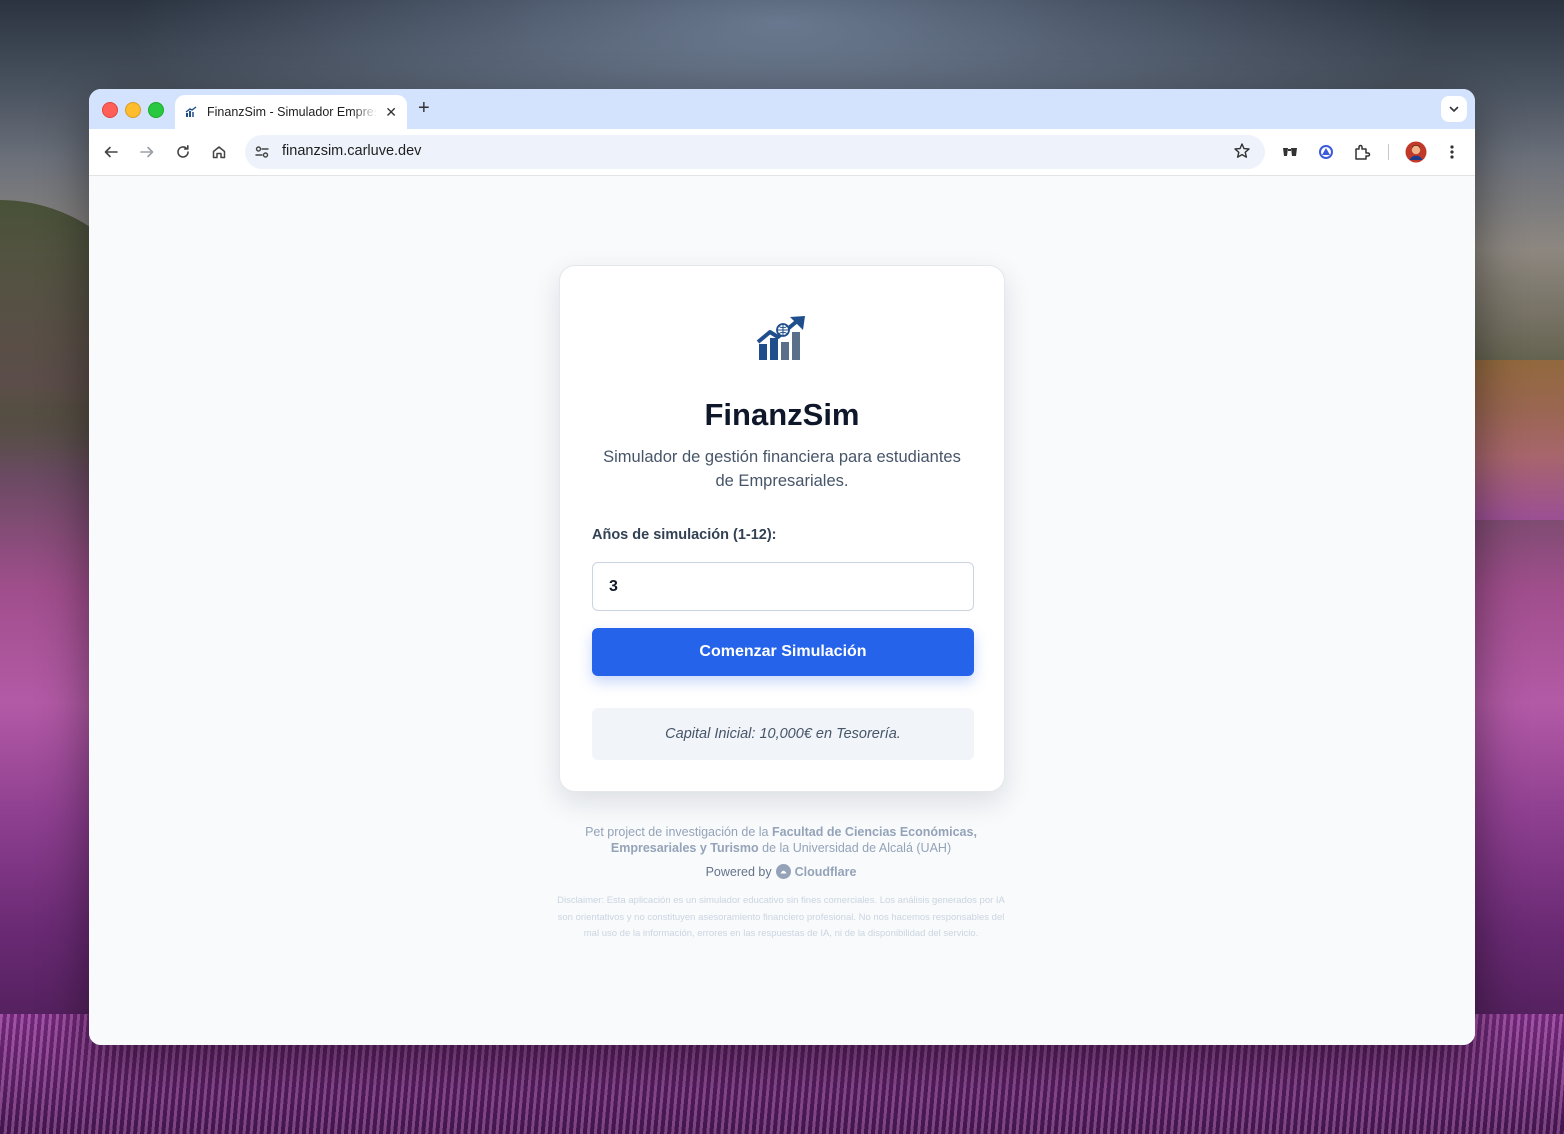  I want to click on tab-title: FinanzSim - Simulador Empresarial, so click(292, 112).